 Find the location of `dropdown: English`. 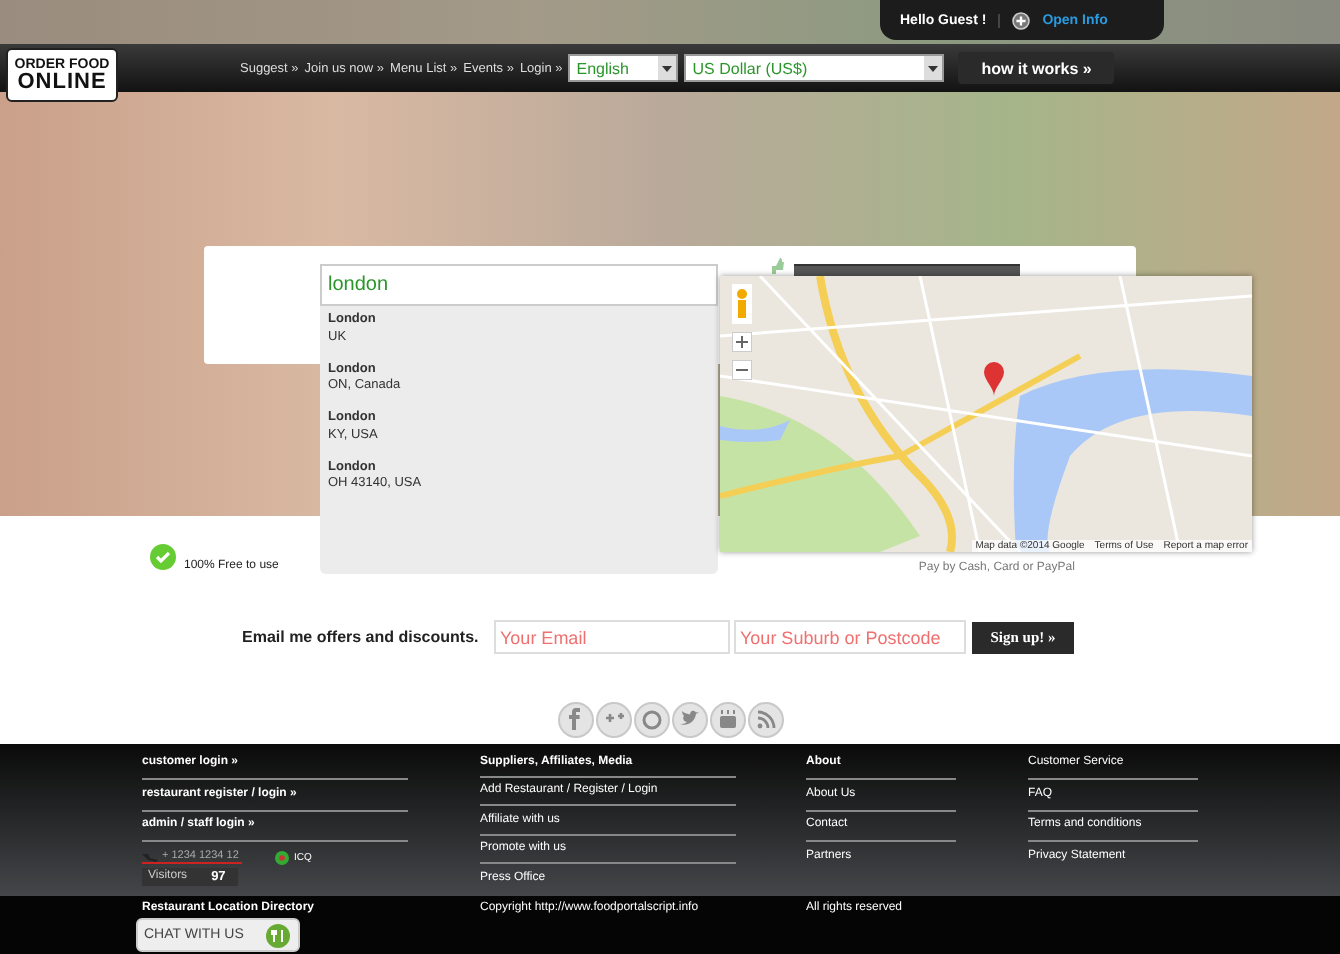

dropdown: English is located at coordinates (623, 68).